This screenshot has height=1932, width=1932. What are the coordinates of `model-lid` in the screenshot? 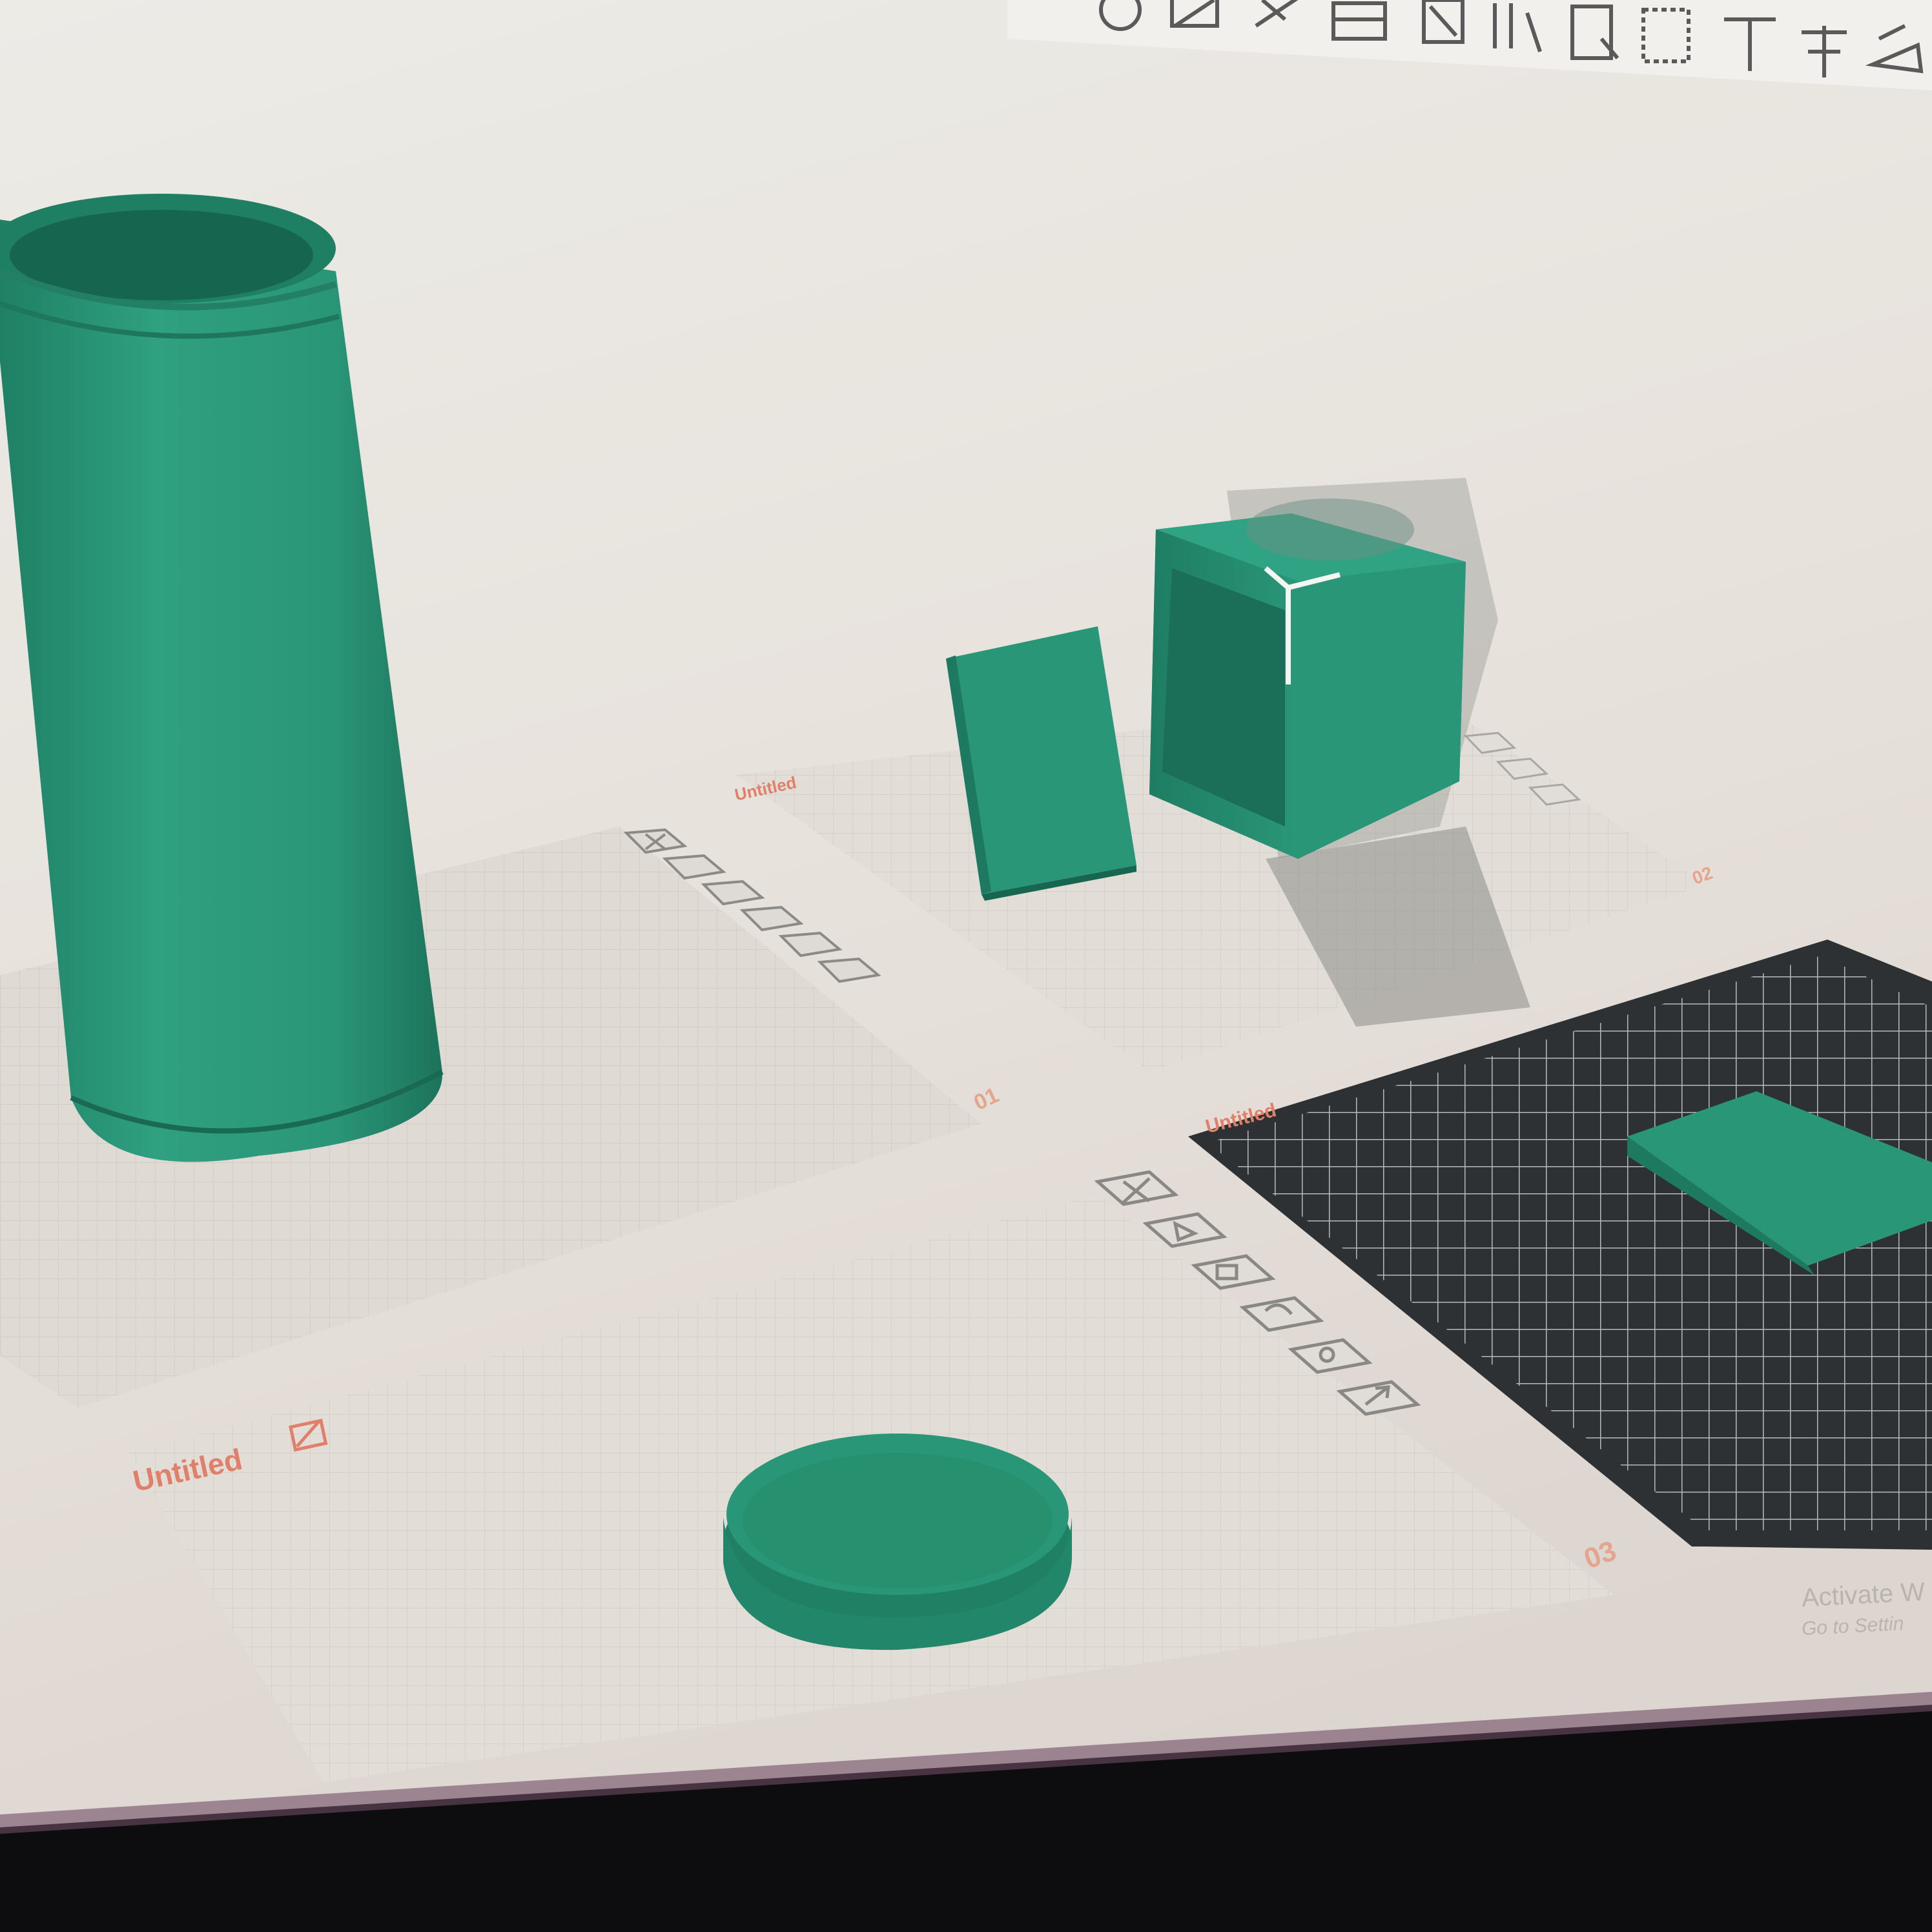 It's located at (897, 1542).